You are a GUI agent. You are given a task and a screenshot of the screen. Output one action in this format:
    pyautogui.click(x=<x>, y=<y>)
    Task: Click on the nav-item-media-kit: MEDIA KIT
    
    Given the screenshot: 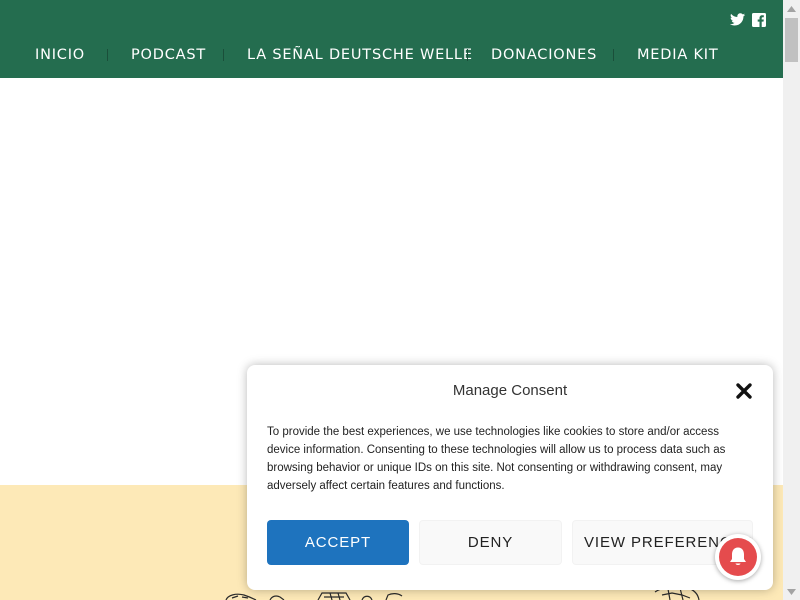 What is the action you would take?
    pyautogui.click(x=677, y=55)
    